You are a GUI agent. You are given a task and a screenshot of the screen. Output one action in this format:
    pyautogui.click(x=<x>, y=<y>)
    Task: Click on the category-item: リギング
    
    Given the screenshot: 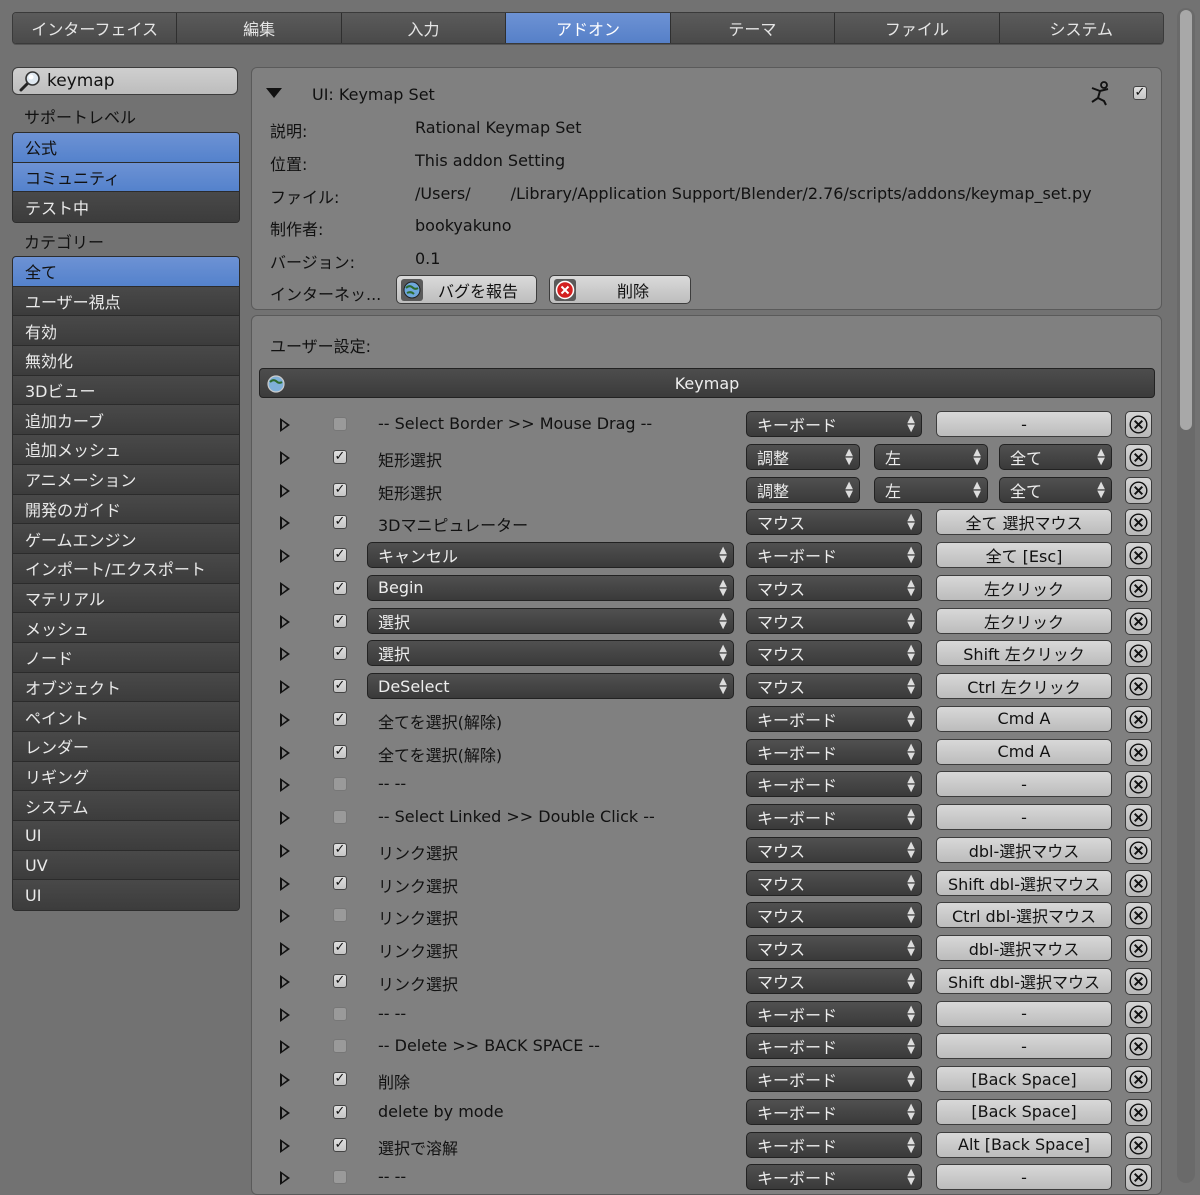 What is the action you would take?
    pyautogui.click(x=126, y=776)
    